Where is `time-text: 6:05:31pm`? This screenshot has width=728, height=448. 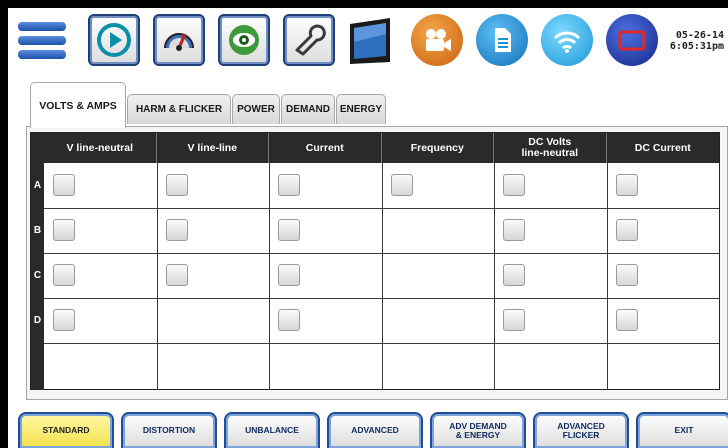
time-text: 6:05:31pm is located at coordinates (696, 46).